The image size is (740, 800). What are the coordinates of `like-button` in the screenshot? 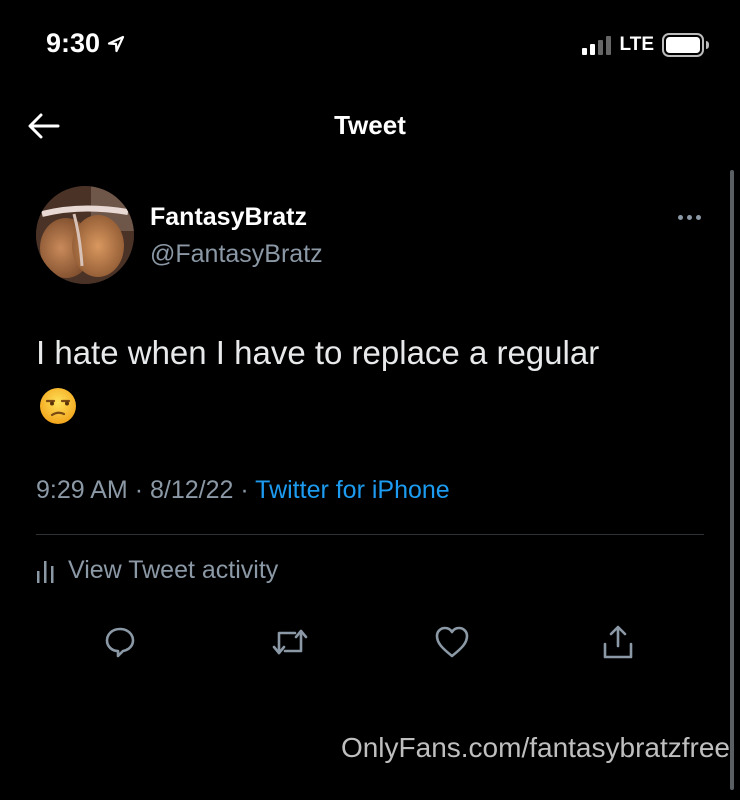 It's located at (452, 642).